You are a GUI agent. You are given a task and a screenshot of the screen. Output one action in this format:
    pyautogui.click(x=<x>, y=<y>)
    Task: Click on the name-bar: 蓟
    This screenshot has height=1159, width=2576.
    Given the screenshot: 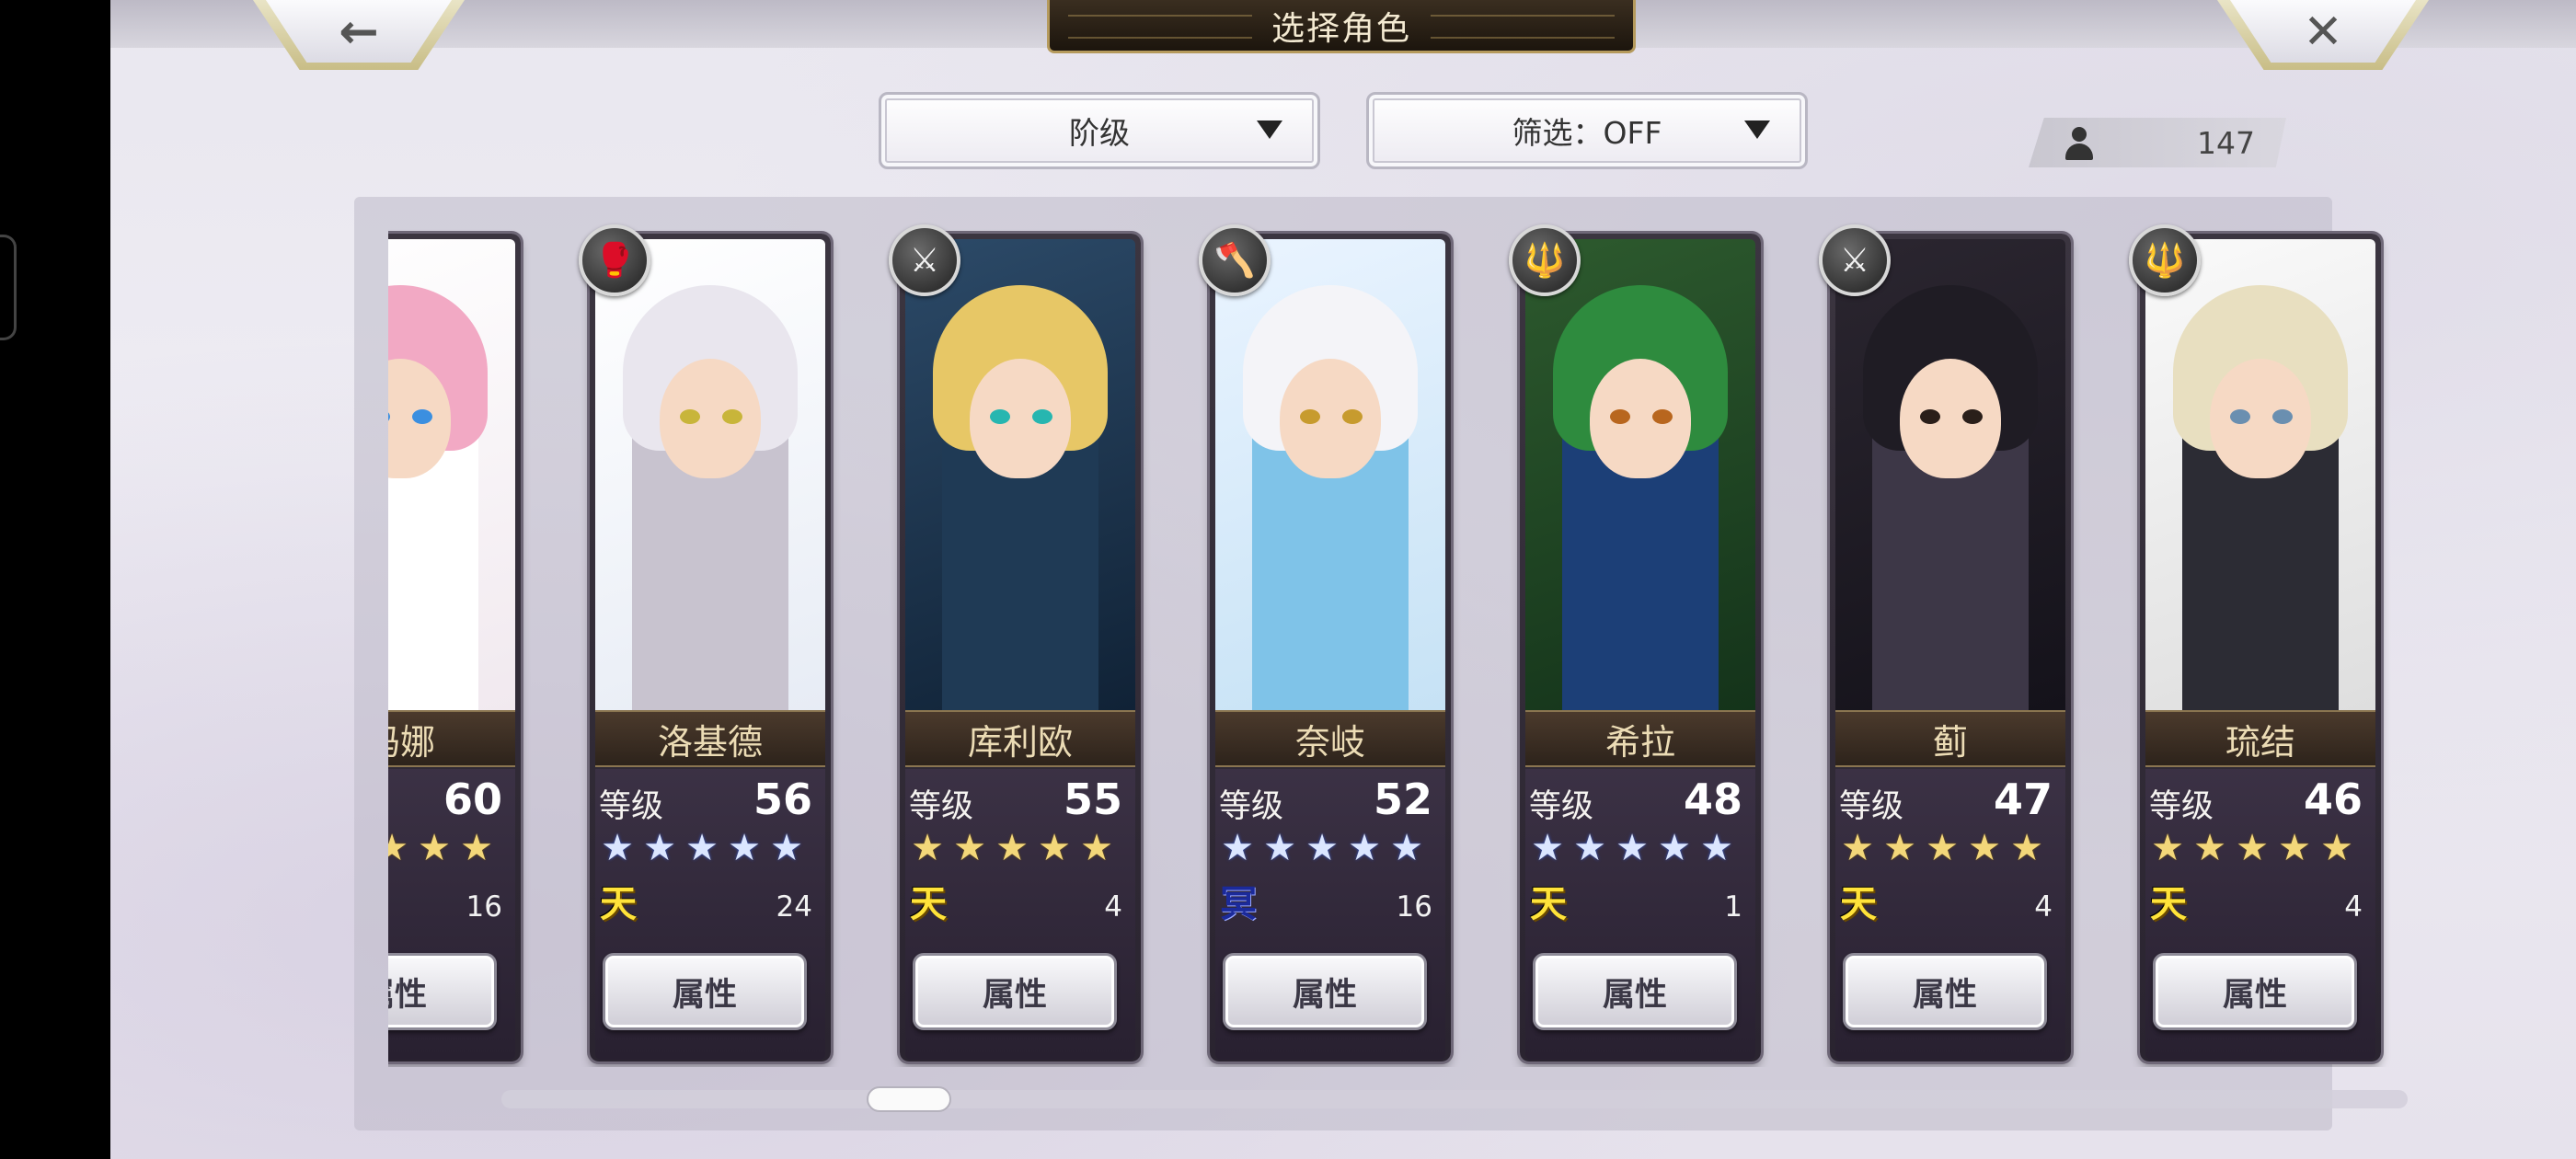 What is the action you would take?
    pyautogui.click(x=1950, y=738)
    